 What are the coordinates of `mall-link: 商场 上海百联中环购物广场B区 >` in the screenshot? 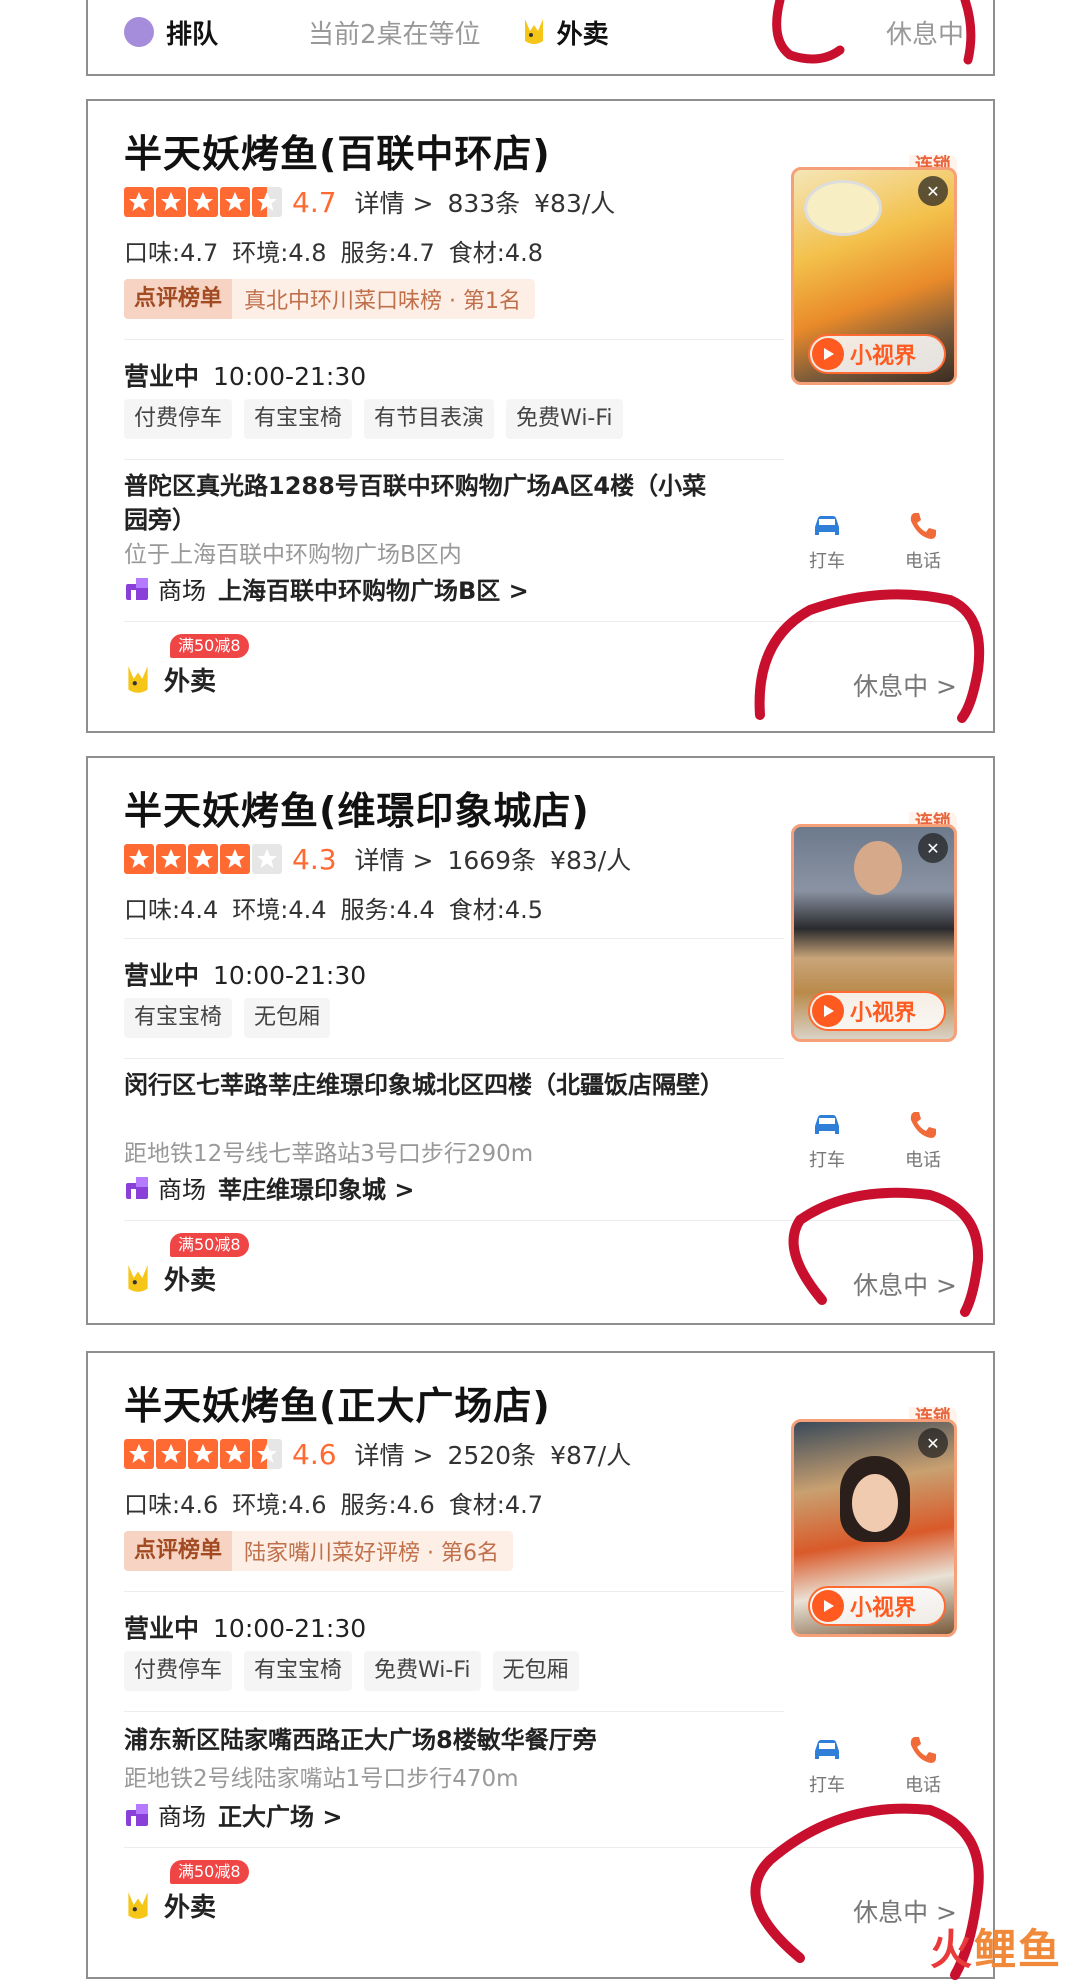 It's located at (326, 588).